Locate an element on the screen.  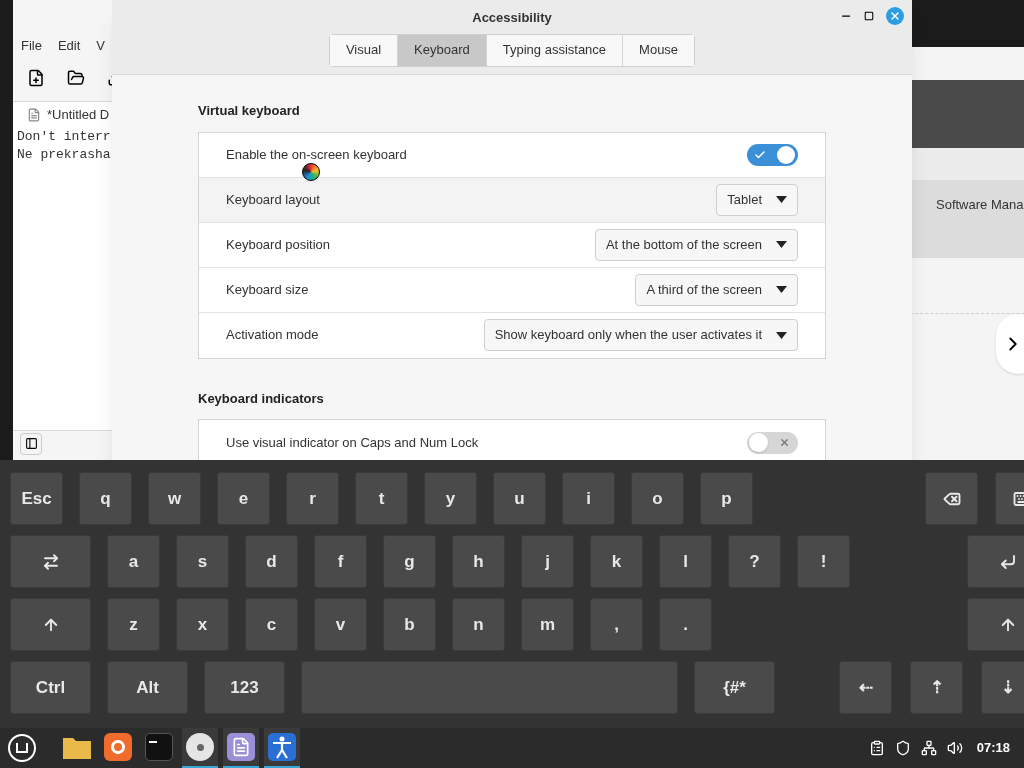
setting-label: Keyboard size is located at coordinates (267, 289).